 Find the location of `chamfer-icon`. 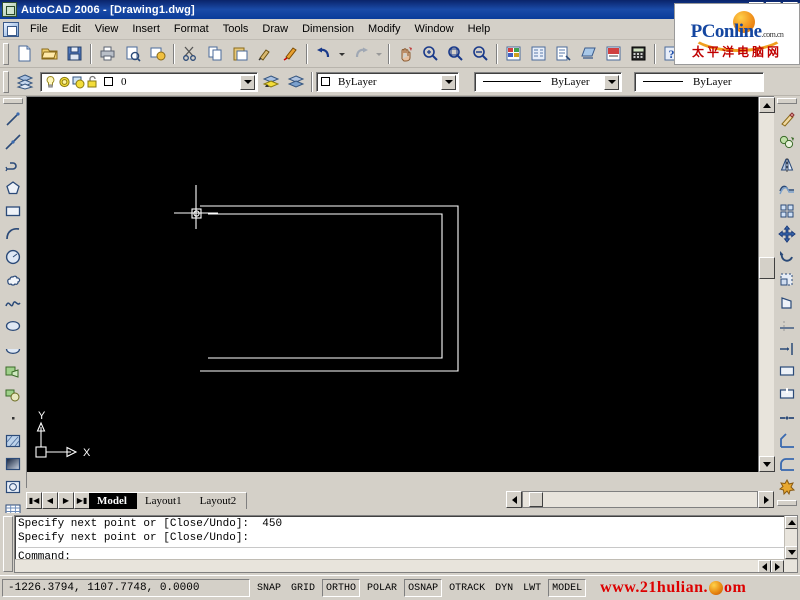

chamfer-icon is located at coordinates (787, 440).